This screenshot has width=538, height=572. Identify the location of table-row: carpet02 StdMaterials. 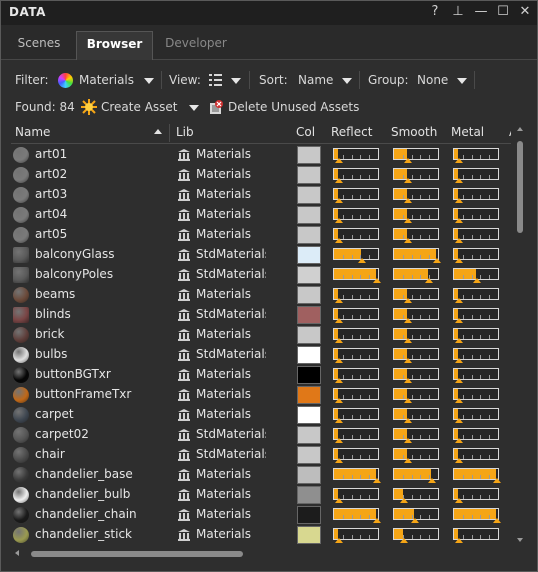
(261, 435).